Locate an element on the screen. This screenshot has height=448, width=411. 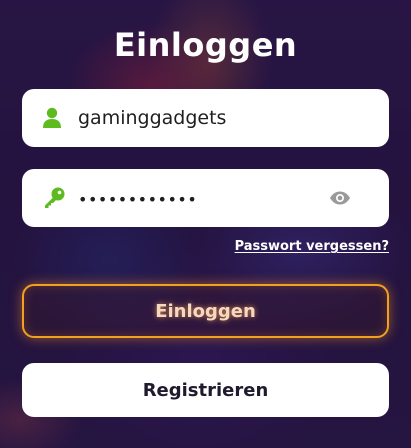
username-value: gaminggadgets is located at coordinates (152, 118).